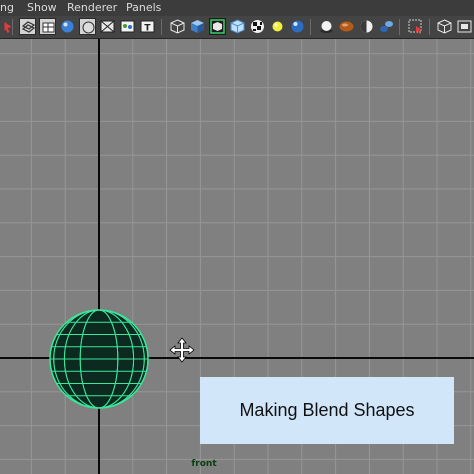  Describe the element at coordinates (87, 26) in the screenshot. I see `grid-icon` at that location.